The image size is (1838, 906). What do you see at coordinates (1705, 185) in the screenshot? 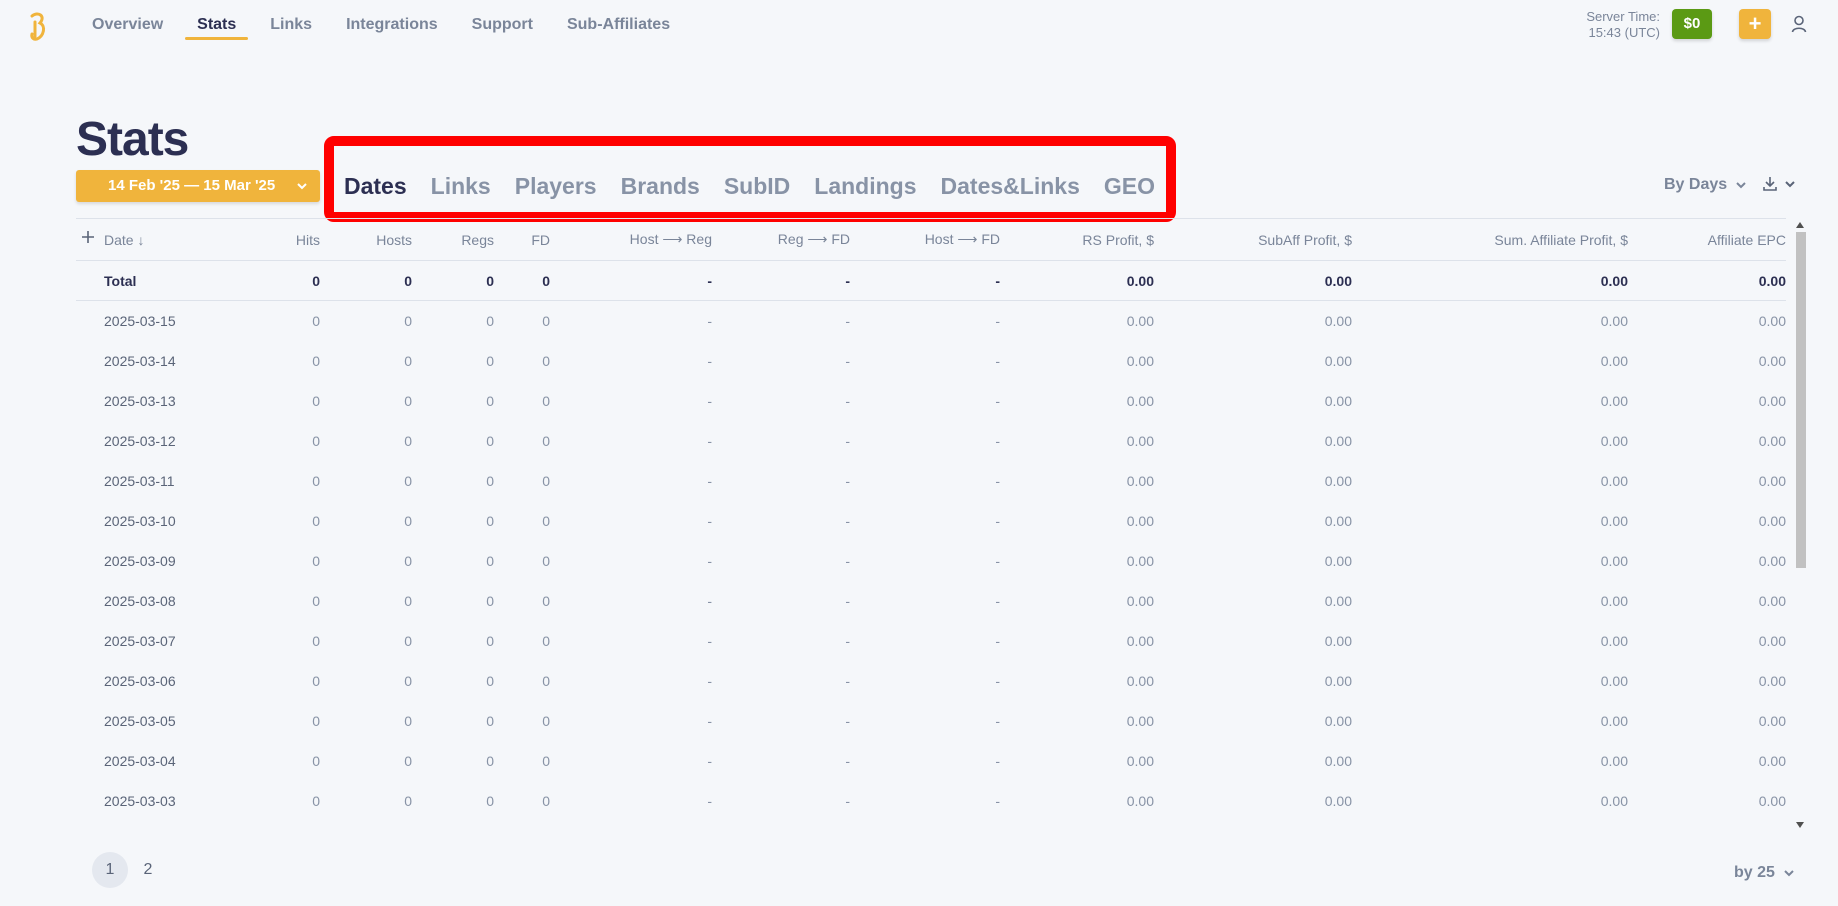
I see `group-by-dropdown: By Days` at bounding box center [1705, 185].